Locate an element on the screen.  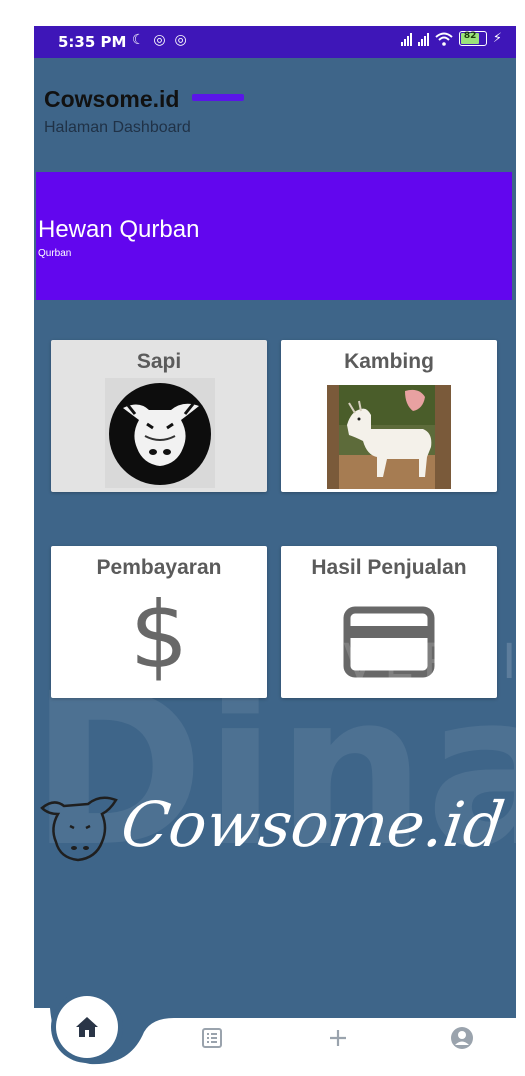
wifi-icon is located at coordinates (444, 39).